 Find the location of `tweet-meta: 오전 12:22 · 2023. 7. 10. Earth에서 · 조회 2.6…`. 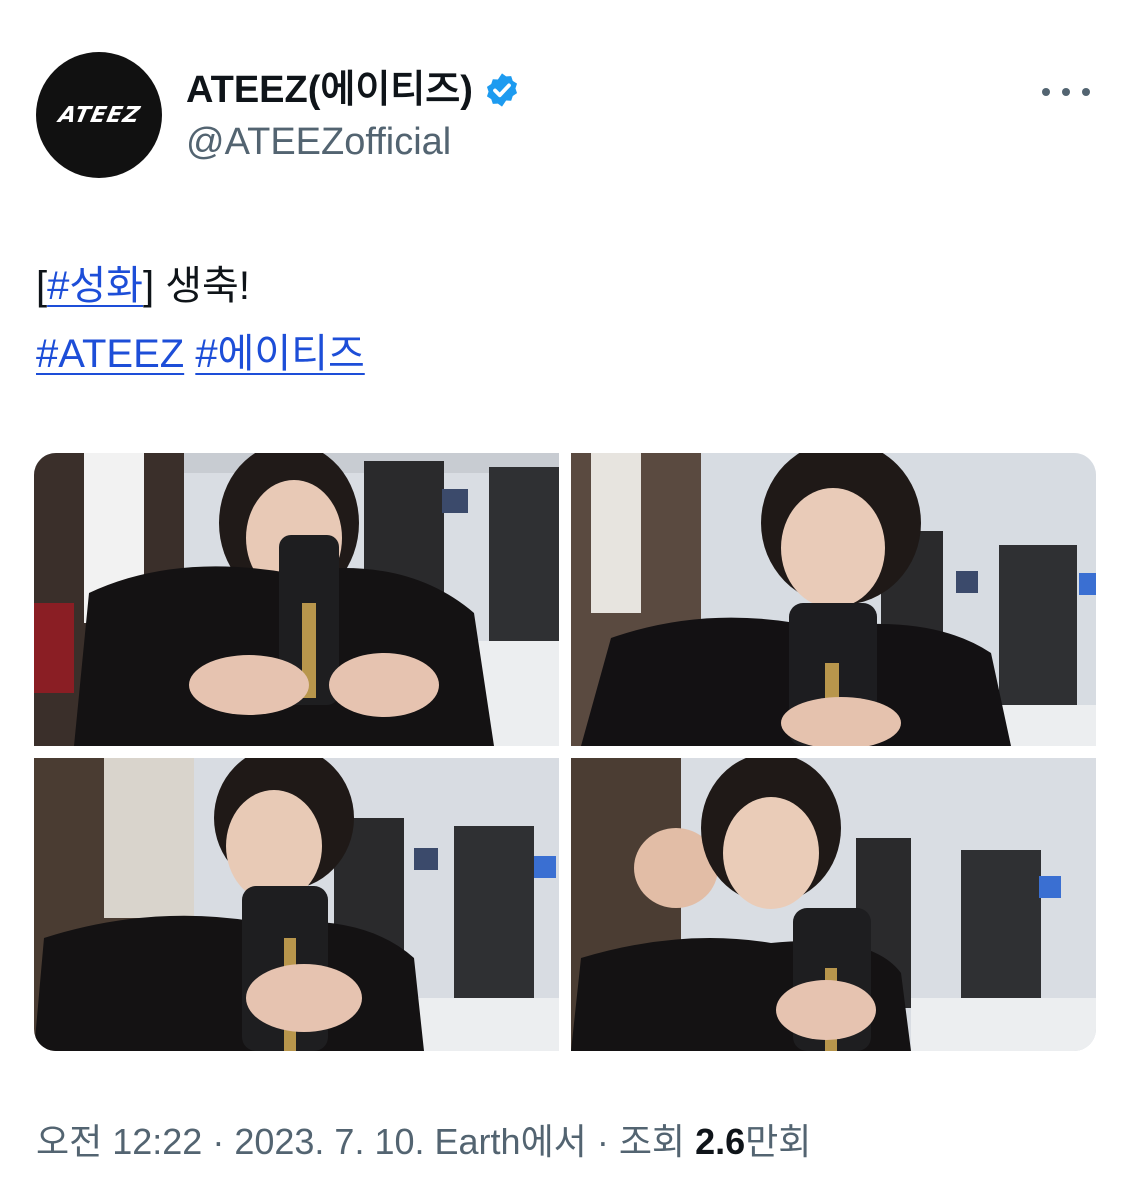

tweet-meta: 오전 12:22 · 2023. 7. 10. Earth에서 · 조회 2.6… is located at coordinates (423, 1142).